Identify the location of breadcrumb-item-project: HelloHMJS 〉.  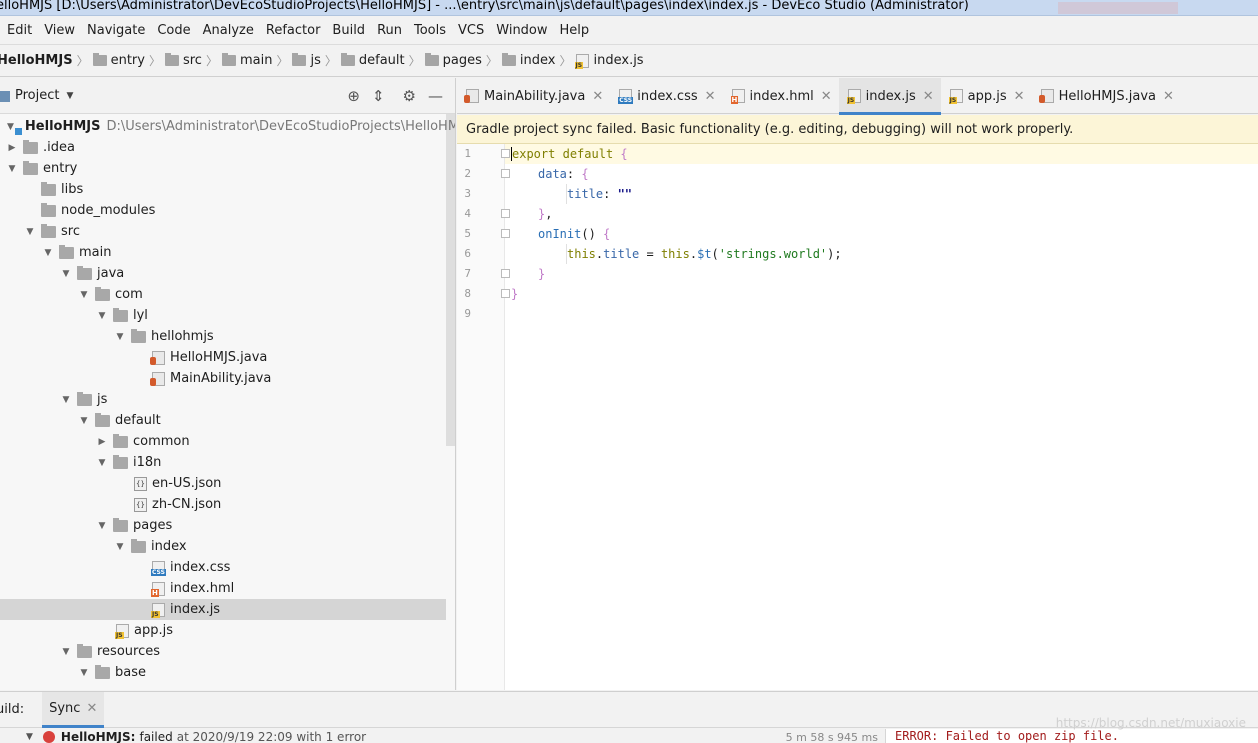
(46, 60).